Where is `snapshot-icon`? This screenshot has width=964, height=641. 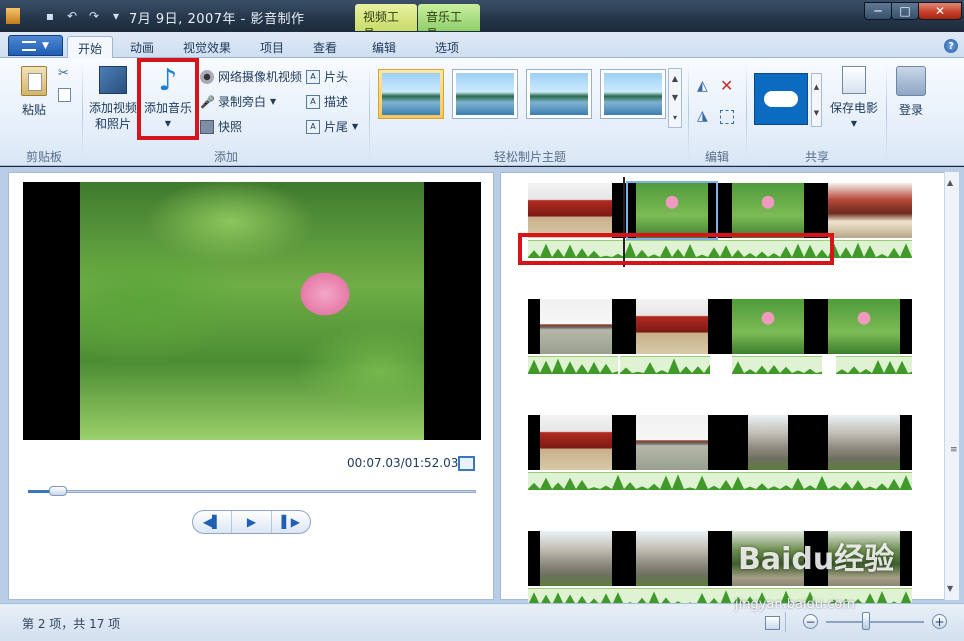 snapshot-icon is located at coordinates (207, 126).